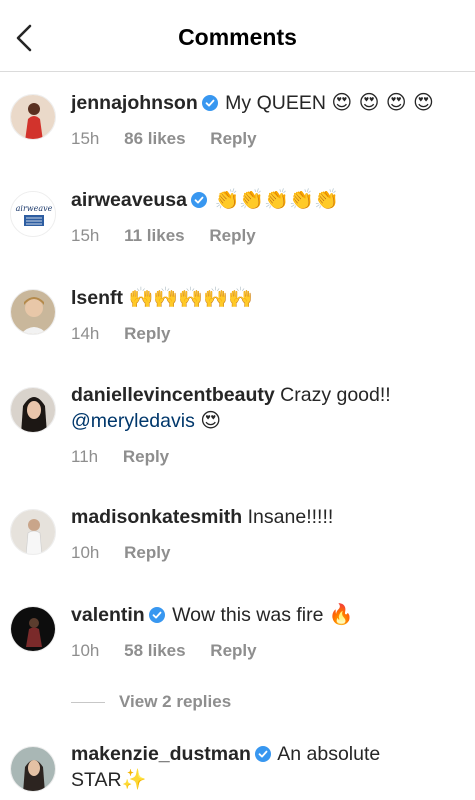 Image resolution: width=475 pixels, height=800 pixels. What do you see at coordinates (129, 200) in the screenshot?
I see `comment-username: airweaveusa` at bounding box center [129, 200].